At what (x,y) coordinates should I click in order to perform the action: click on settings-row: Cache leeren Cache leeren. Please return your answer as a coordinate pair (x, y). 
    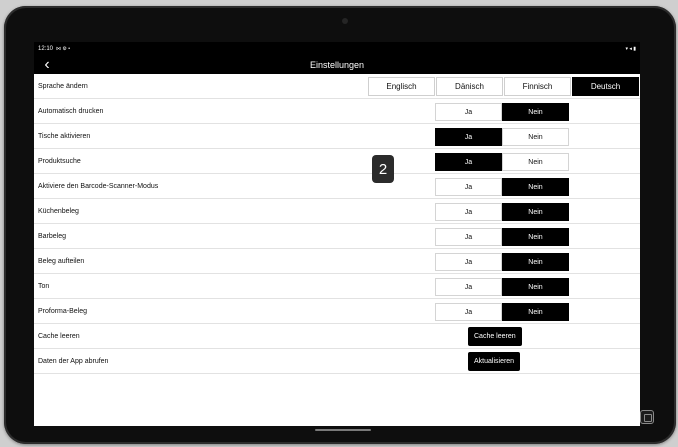
    Looking at the image, I should click on (337, 336).